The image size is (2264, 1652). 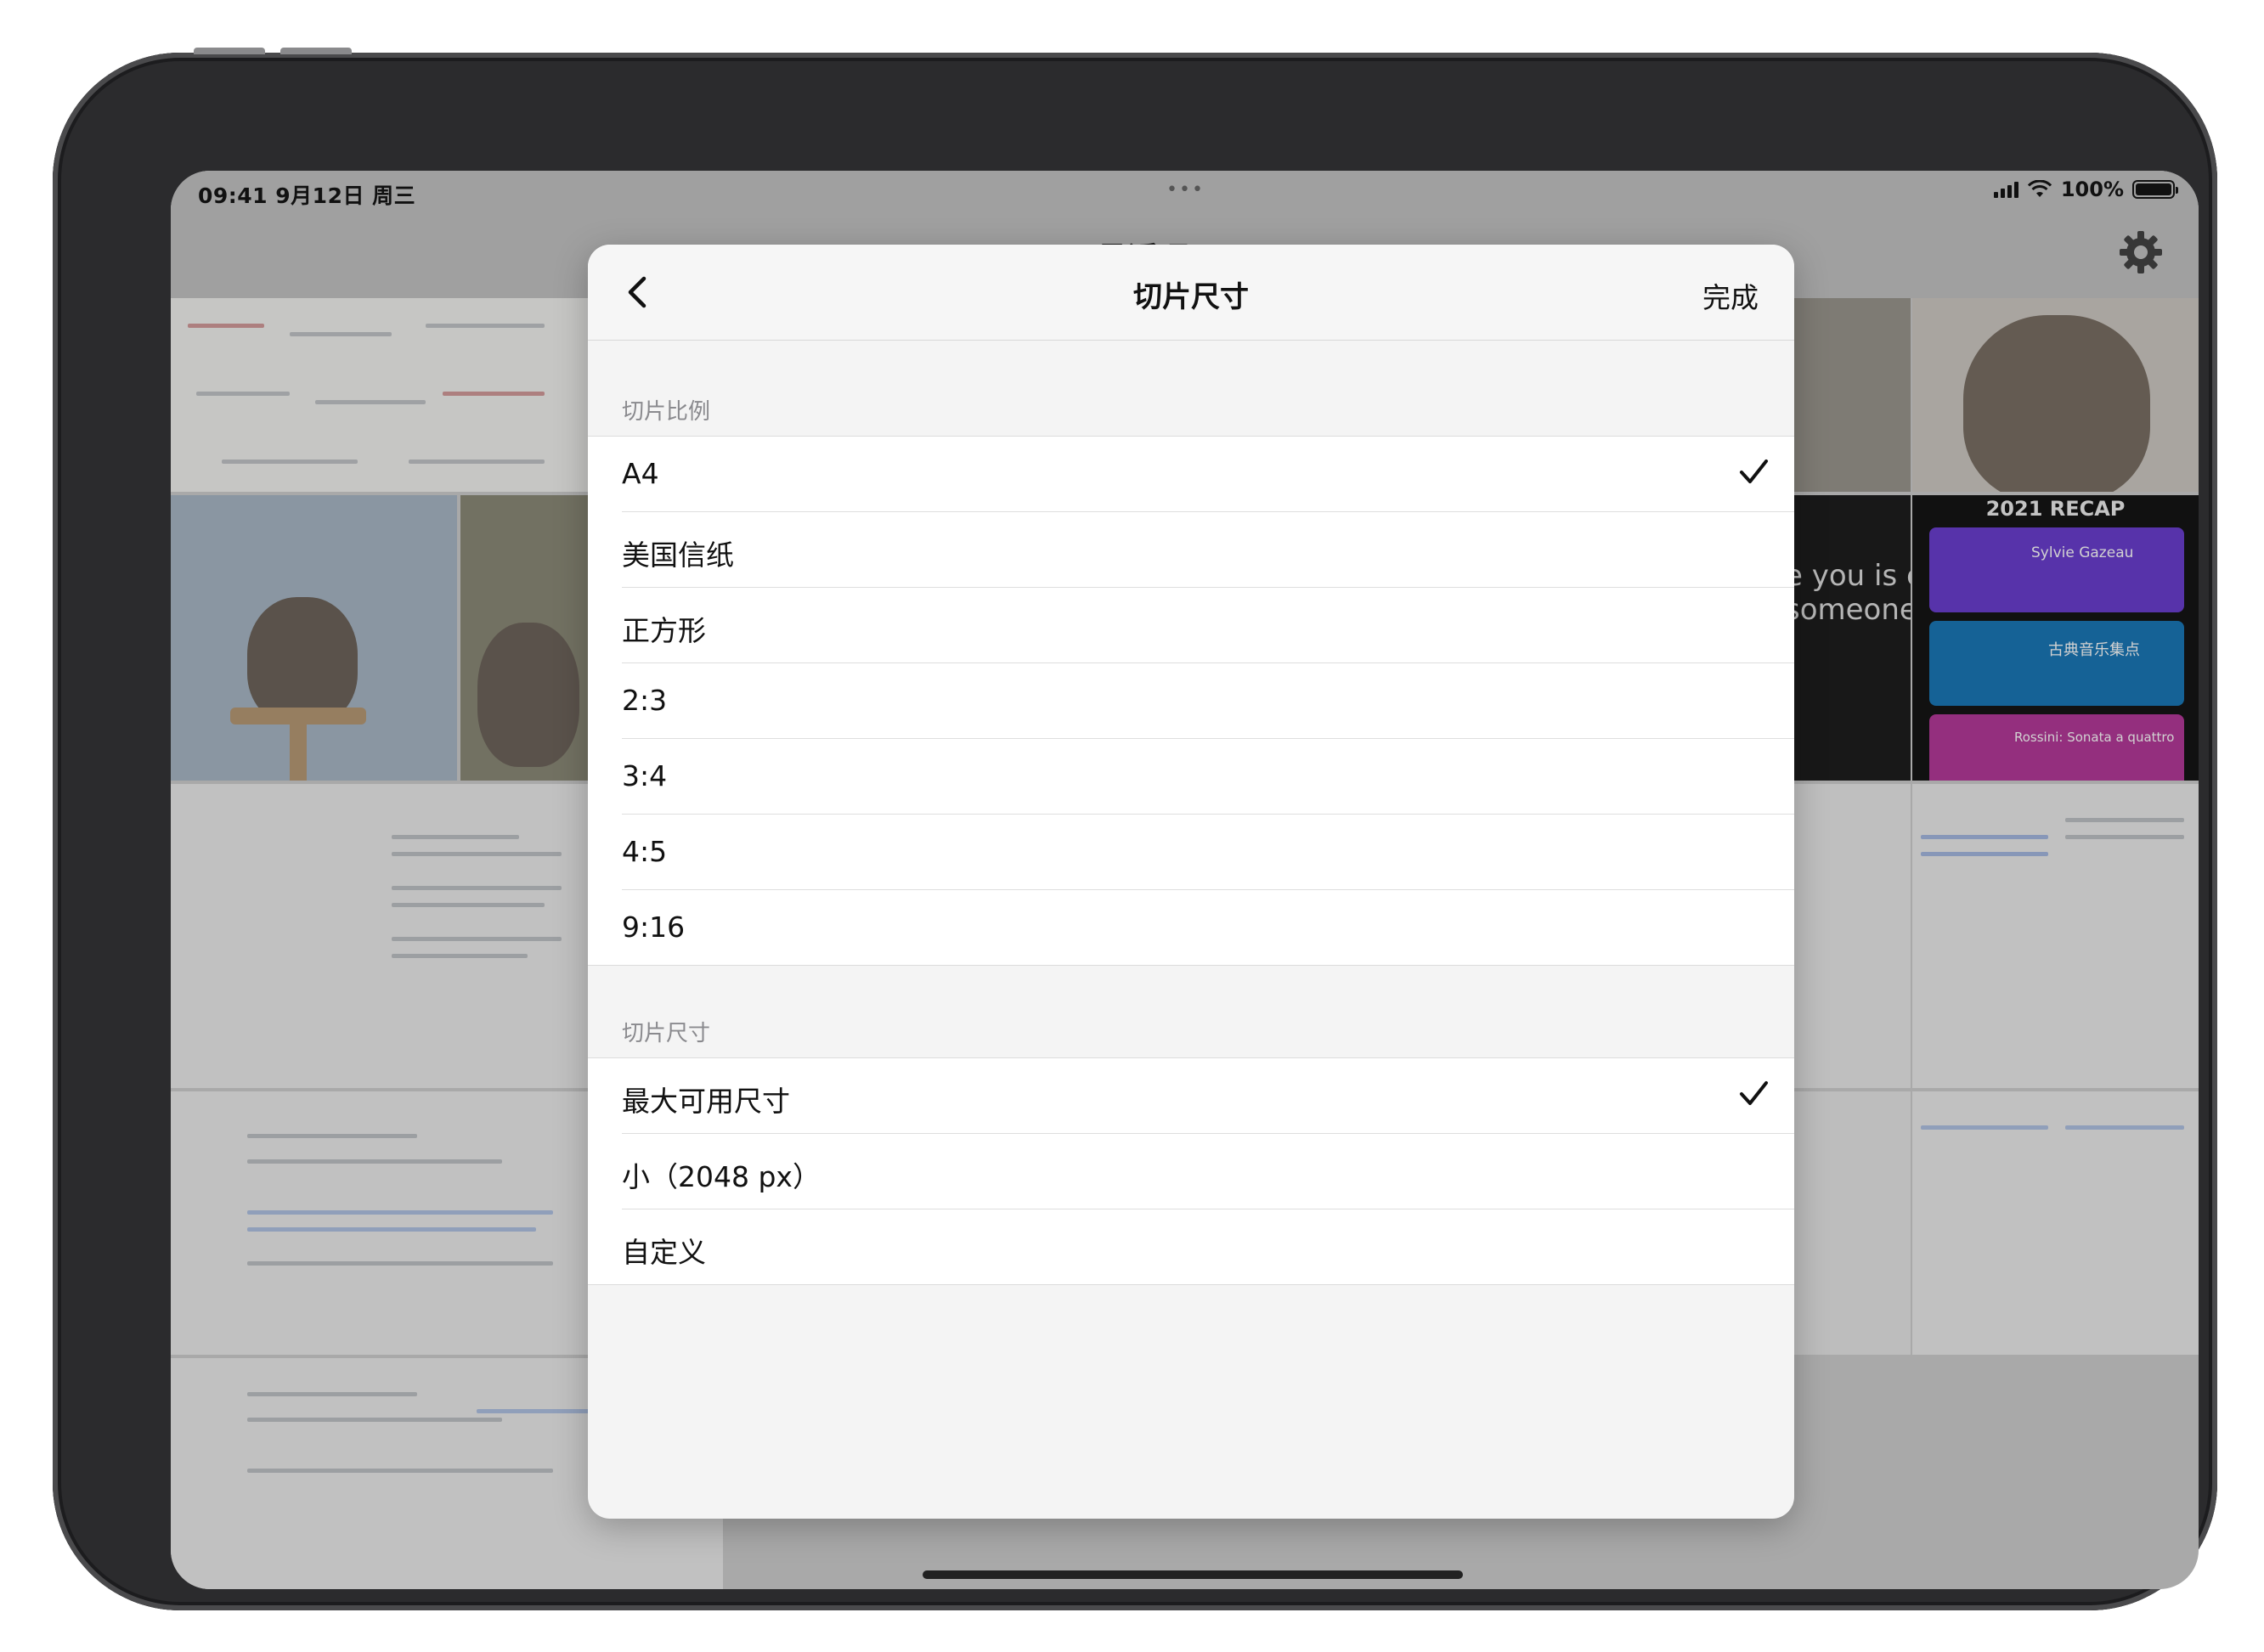 I want to click on list-item-label: 3:4, so click(x=645, y=775).